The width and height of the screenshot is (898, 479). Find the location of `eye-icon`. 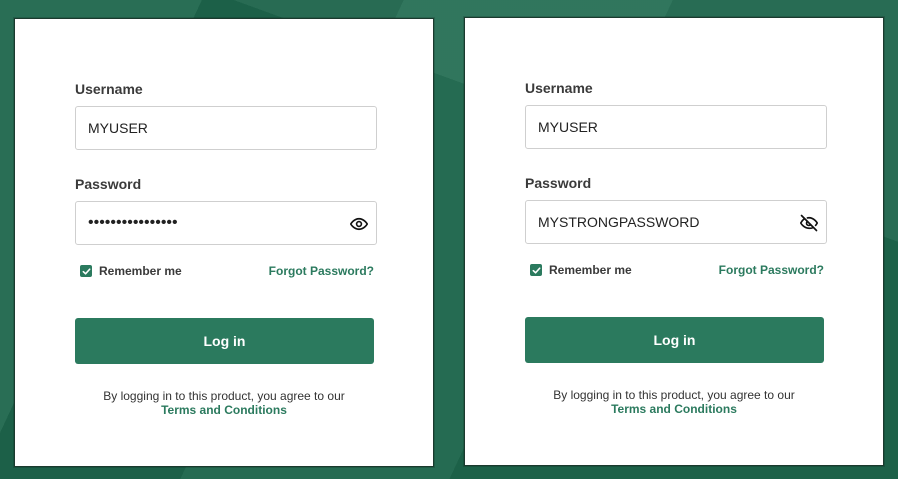

eye-icon is located at coordinates (359, 224).